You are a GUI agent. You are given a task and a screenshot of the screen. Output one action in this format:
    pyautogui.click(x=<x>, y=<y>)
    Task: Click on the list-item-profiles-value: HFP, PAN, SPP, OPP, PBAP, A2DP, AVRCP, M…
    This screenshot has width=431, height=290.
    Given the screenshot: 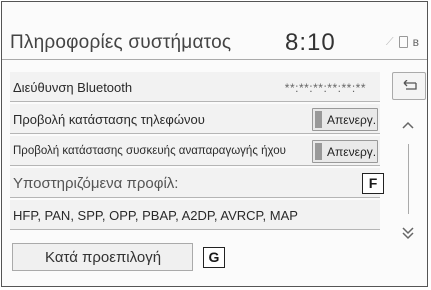 What is the action you would take?
    pyautogui.click(x=195, y=215)
    